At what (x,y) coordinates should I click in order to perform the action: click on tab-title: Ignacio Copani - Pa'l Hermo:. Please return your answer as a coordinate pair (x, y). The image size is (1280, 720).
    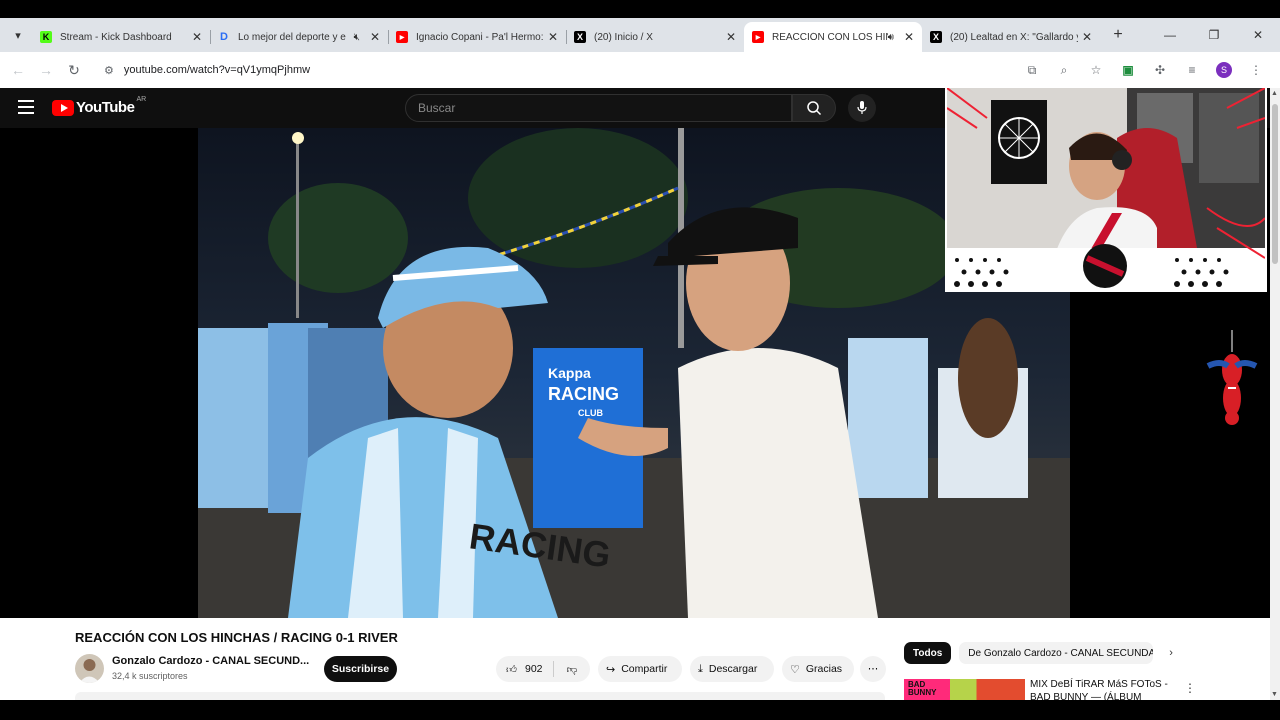
    Looking at the image, I should click on (480, 37).